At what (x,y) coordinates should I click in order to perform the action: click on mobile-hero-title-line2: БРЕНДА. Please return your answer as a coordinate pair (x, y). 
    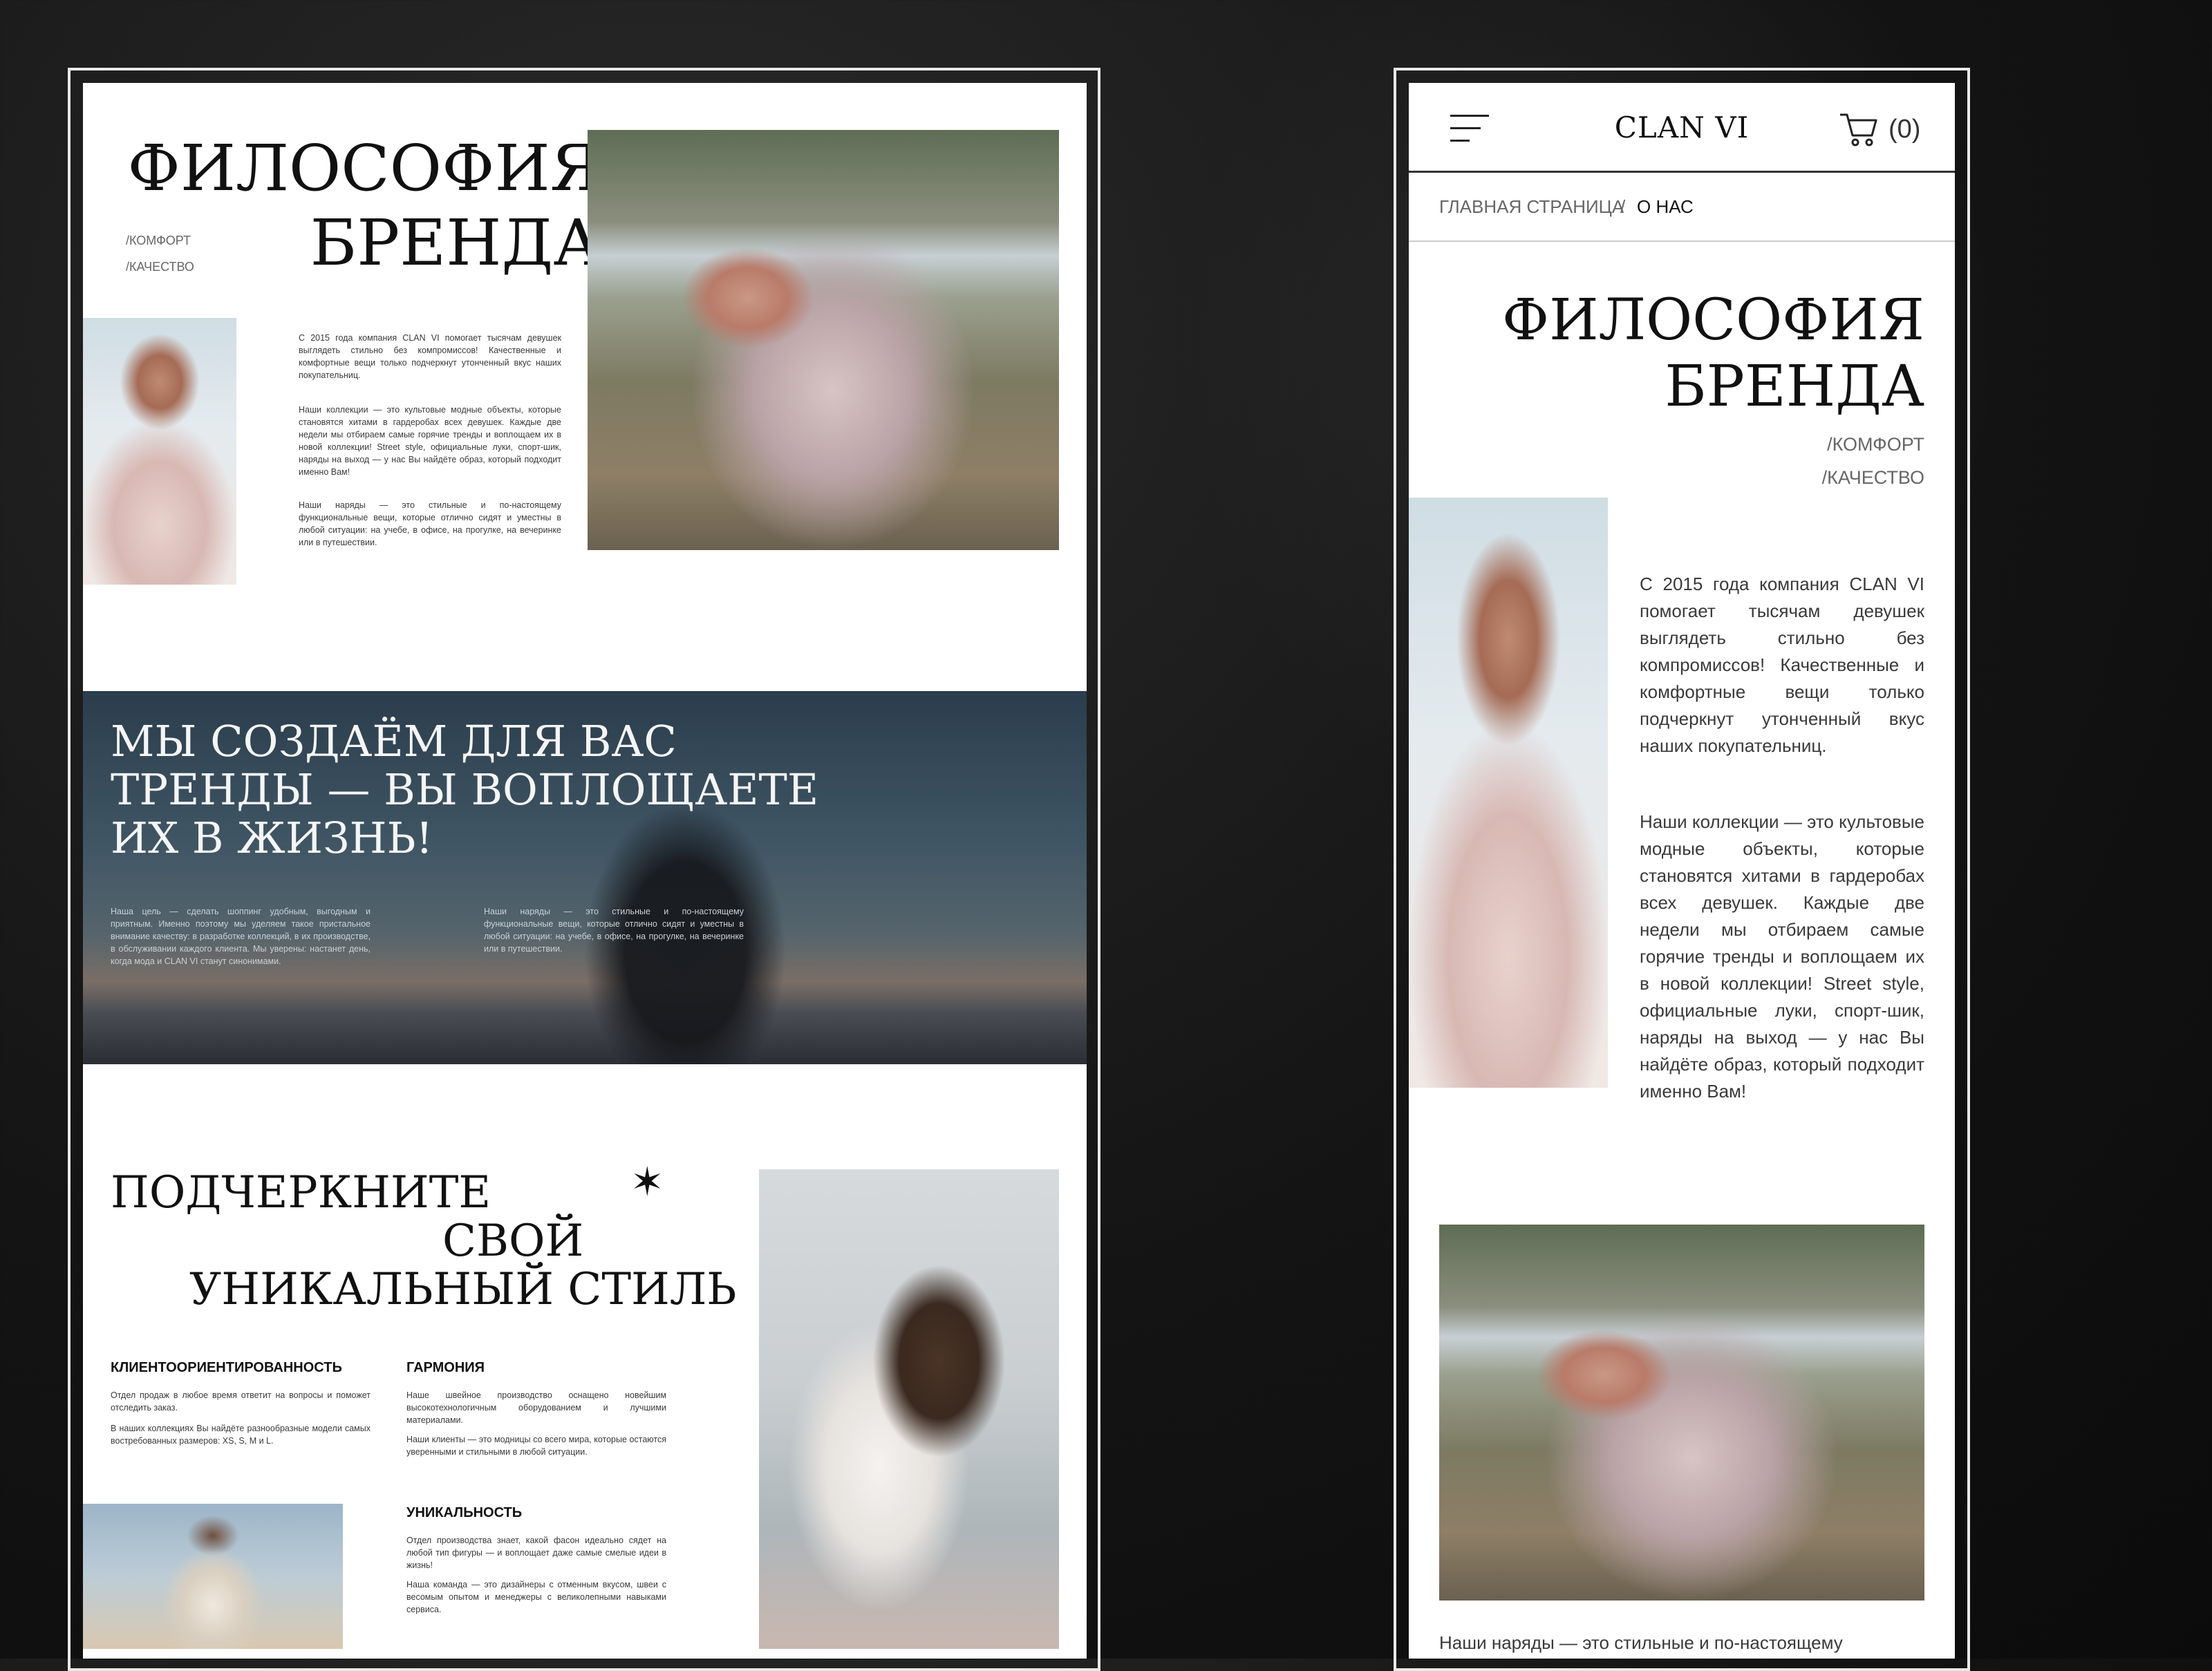
    Looking at the image, I should click on (1794, 386).